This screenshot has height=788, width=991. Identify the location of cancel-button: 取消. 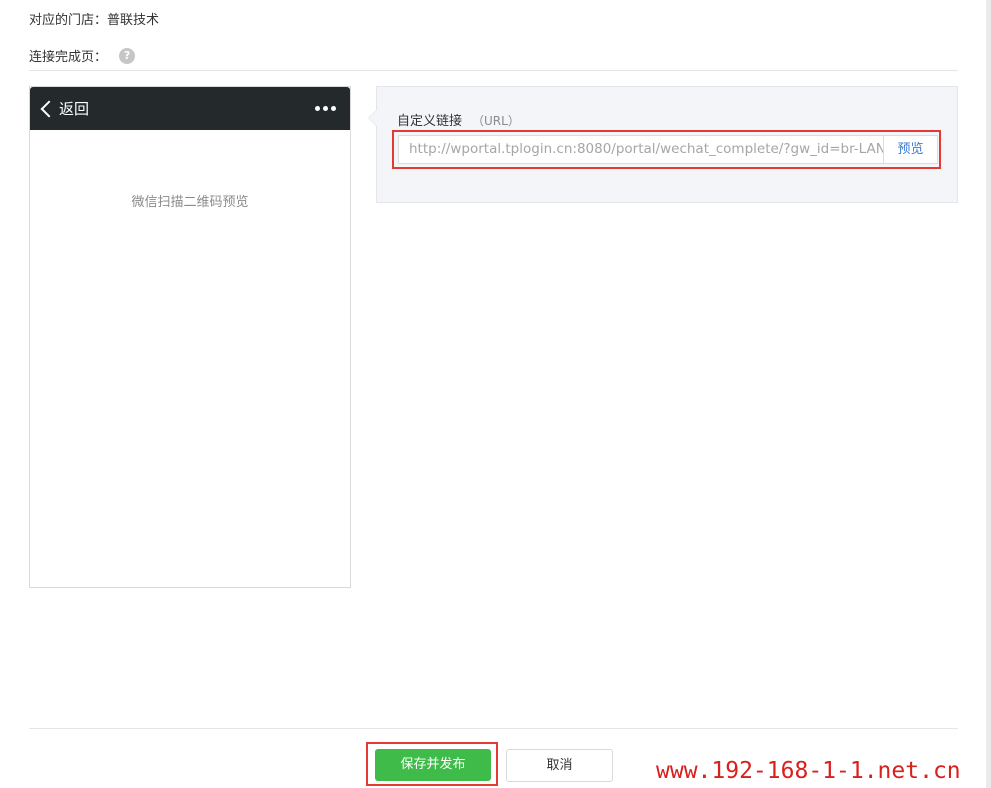
(559, 765).